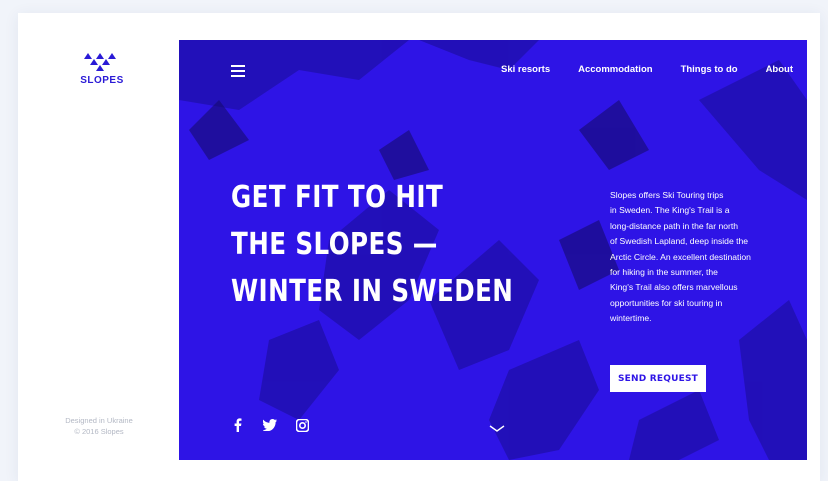 This screenshot has width=828, height=481. Describe the element at coordinates (670, 210) in the screenshot. I see `intro-line: in Sweden. The King's Trail is a` at that location.